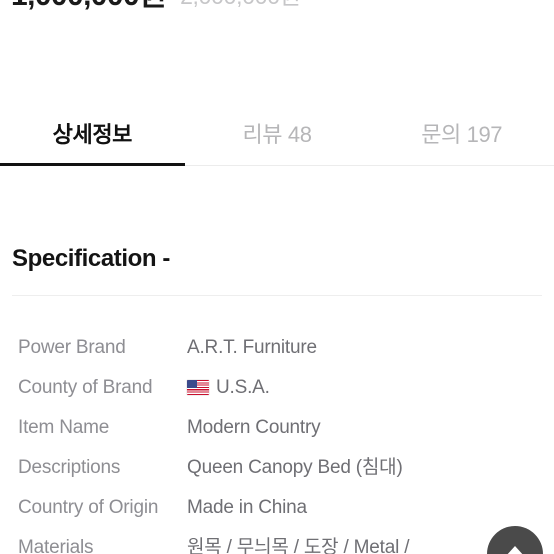  What do you see at coordinates (198, 387) in the screenshot?
I see `us-flag-icon` at bounding box center [198, 387].